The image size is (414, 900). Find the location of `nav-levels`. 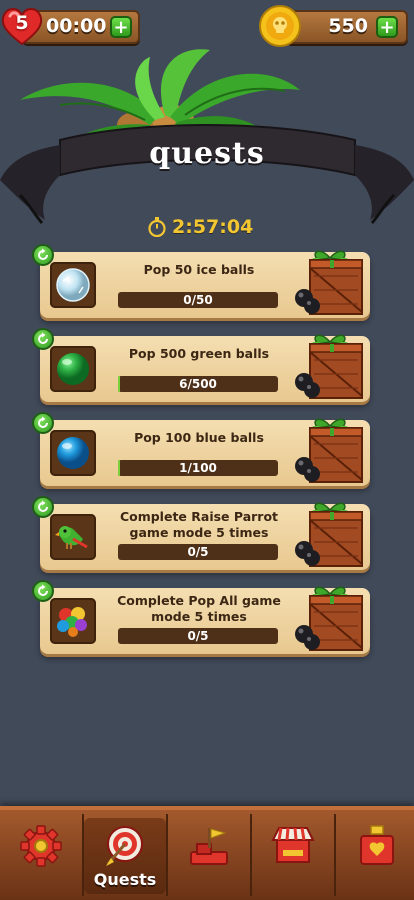

nav-levels is located at coordinates (209, 856).